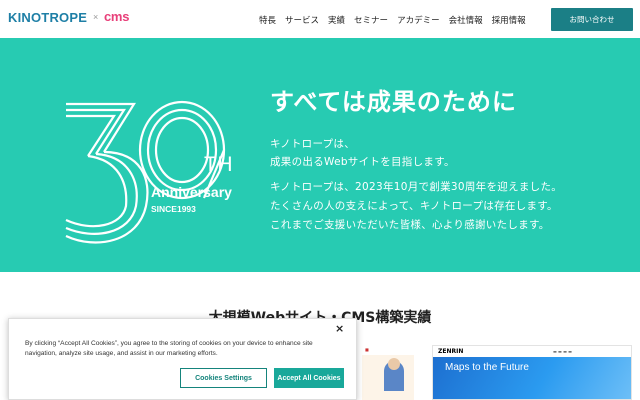 The width and height of the screenshot is (640, 400). What do you see at coordinates (388, 350) in the screenshot?
I see `thumbnail-header: ■` at bounding box center [388, 350].